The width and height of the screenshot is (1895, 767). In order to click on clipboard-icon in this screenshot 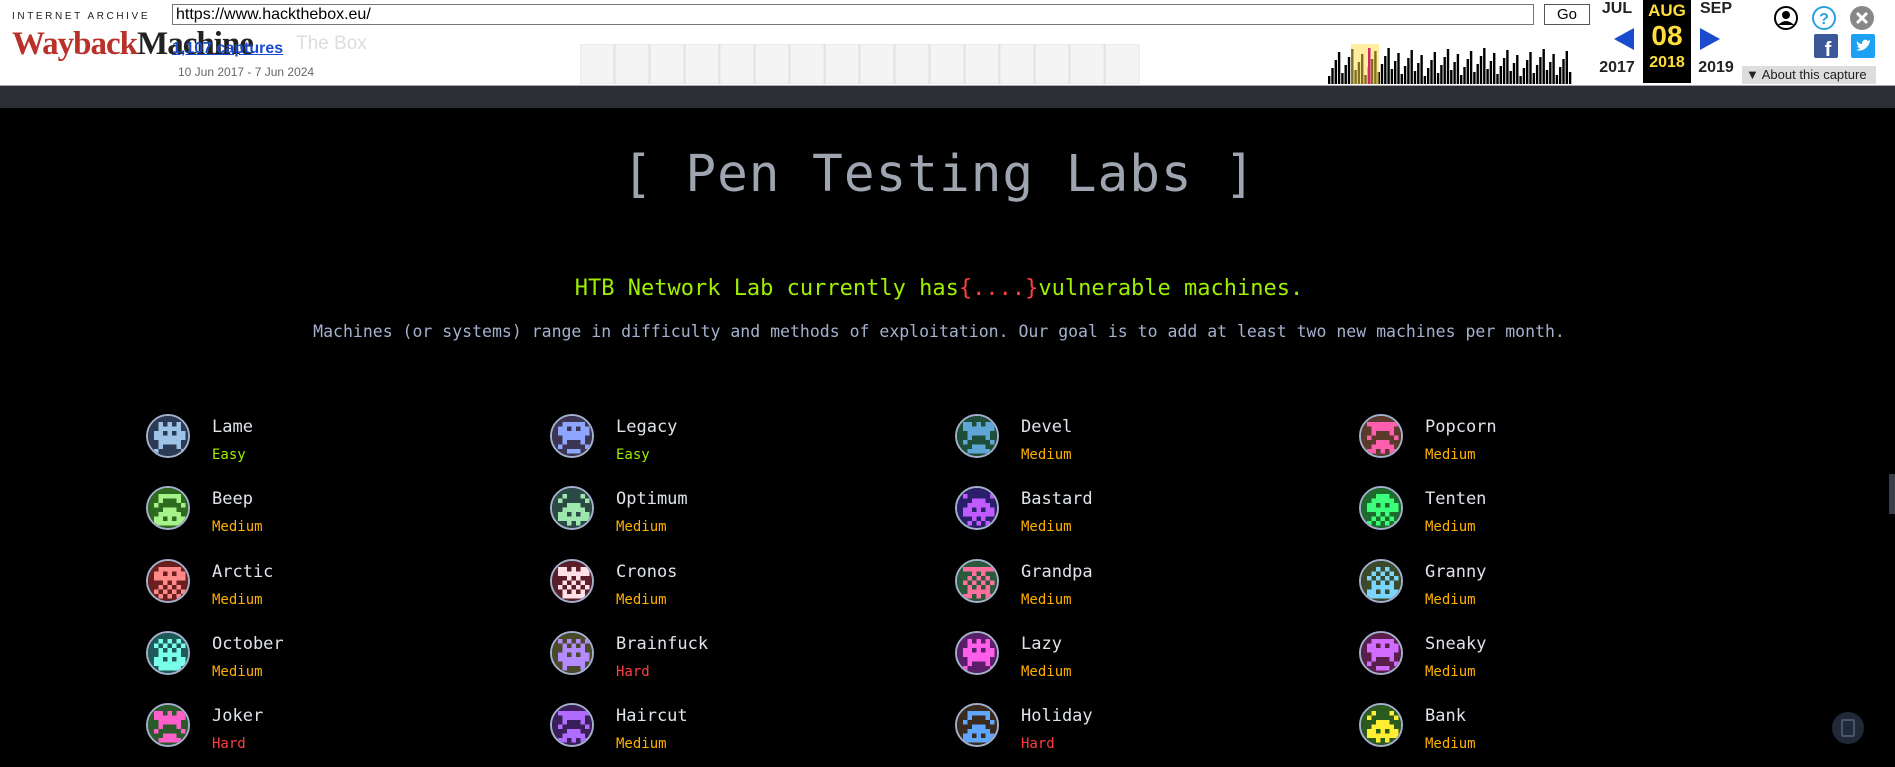, I will do `click(1848, 728)`.